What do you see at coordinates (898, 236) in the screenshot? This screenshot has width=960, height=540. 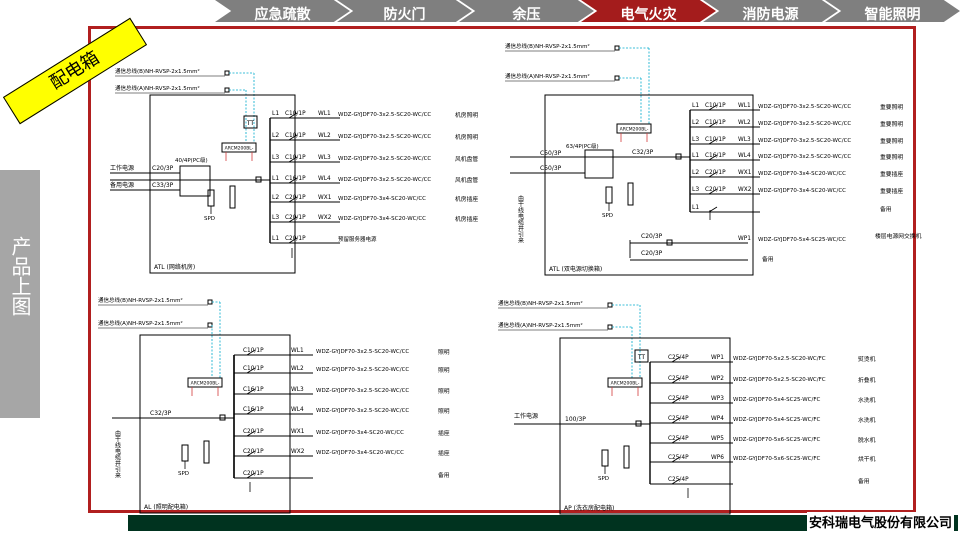 I see `load-label: 楼层电源网交换机` at bounding box center [898, 236].